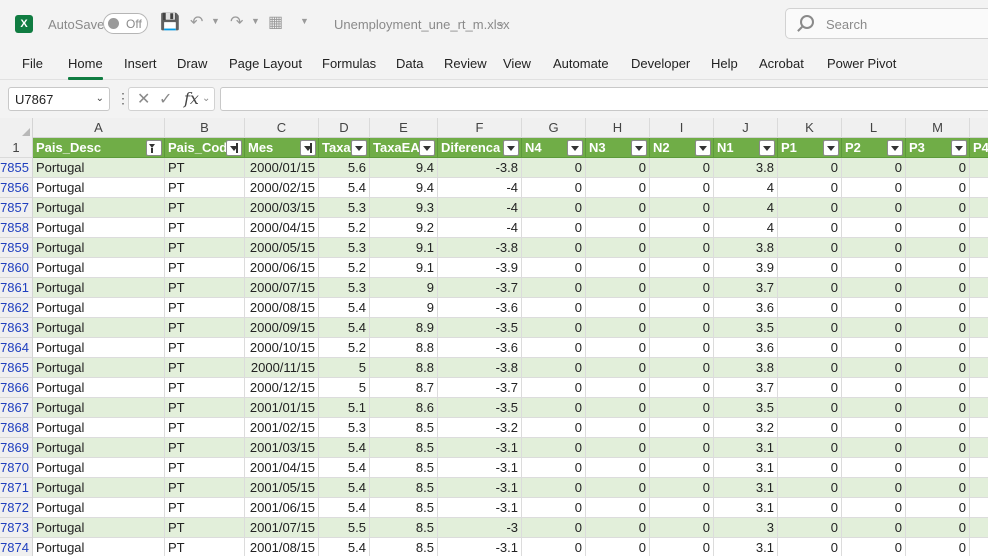  Describe the element at coordinates (344, 268) in the screenshot. I see `cell-d: 5.2` at that location.